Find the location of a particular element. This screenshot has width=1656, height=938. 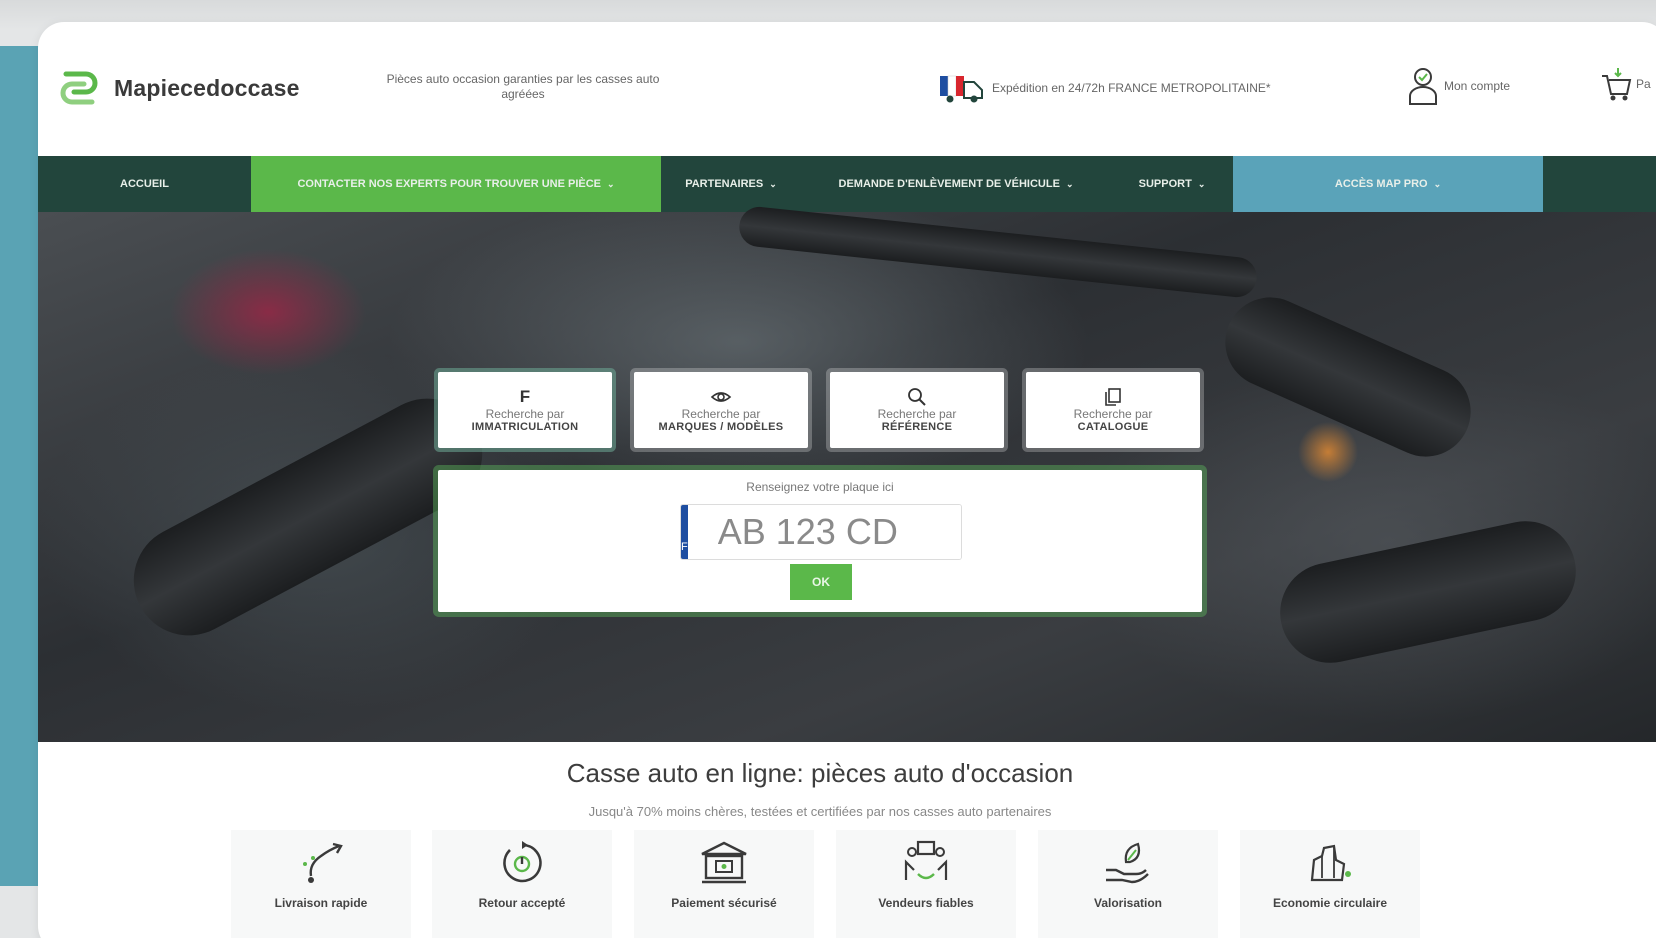

plate-input is located at coordinates (824, 532).